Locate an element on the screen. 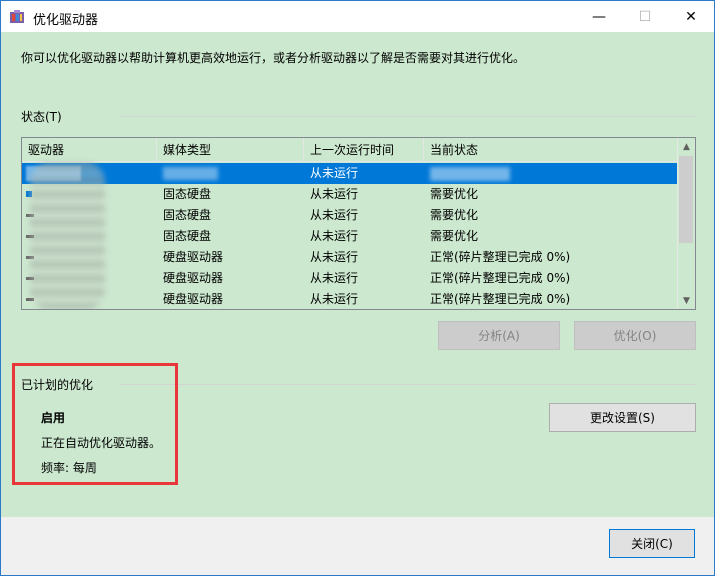  close-window-button: ✕ is located at coordinates (691, 16).